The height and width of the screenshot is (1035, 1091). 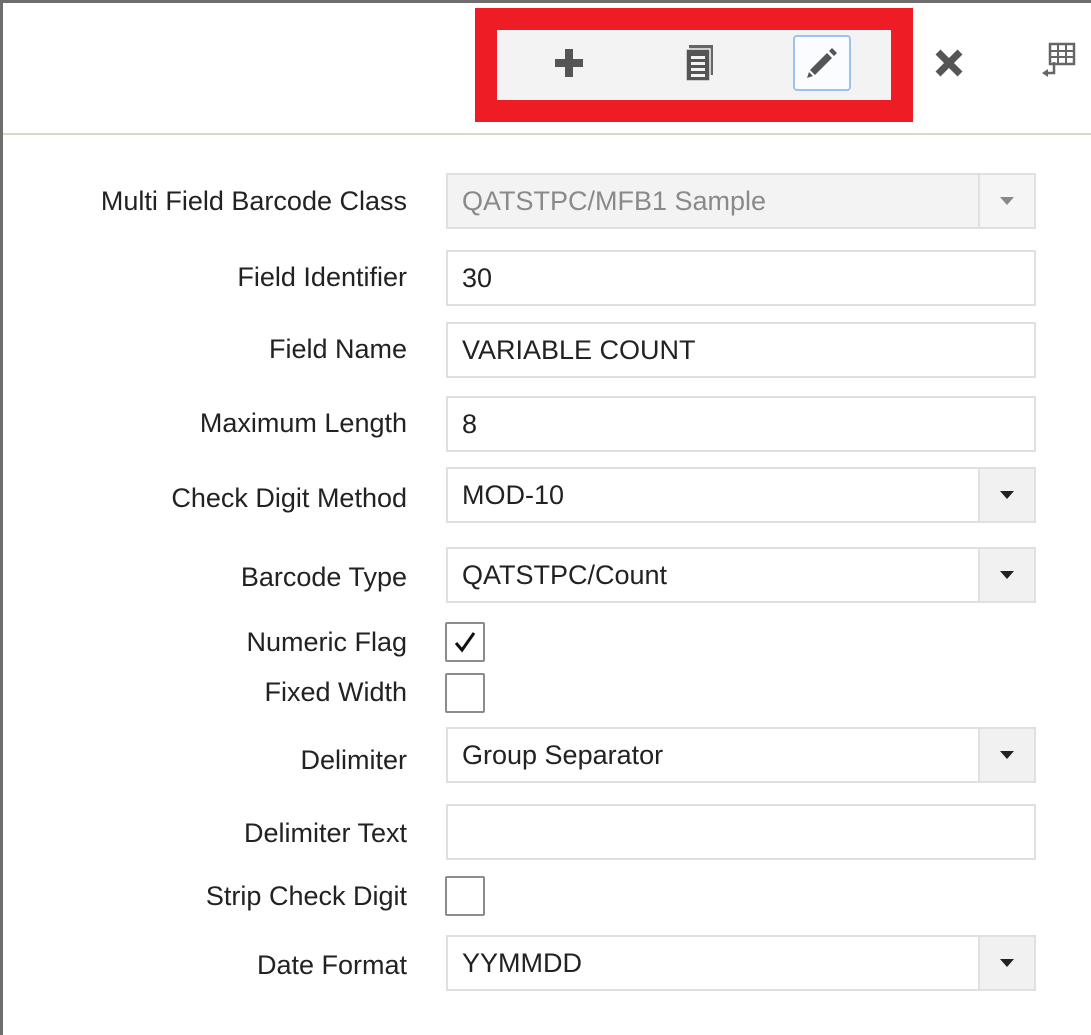 I want to click on delimiter-label: Delimiter, so click(x=353, y=760).